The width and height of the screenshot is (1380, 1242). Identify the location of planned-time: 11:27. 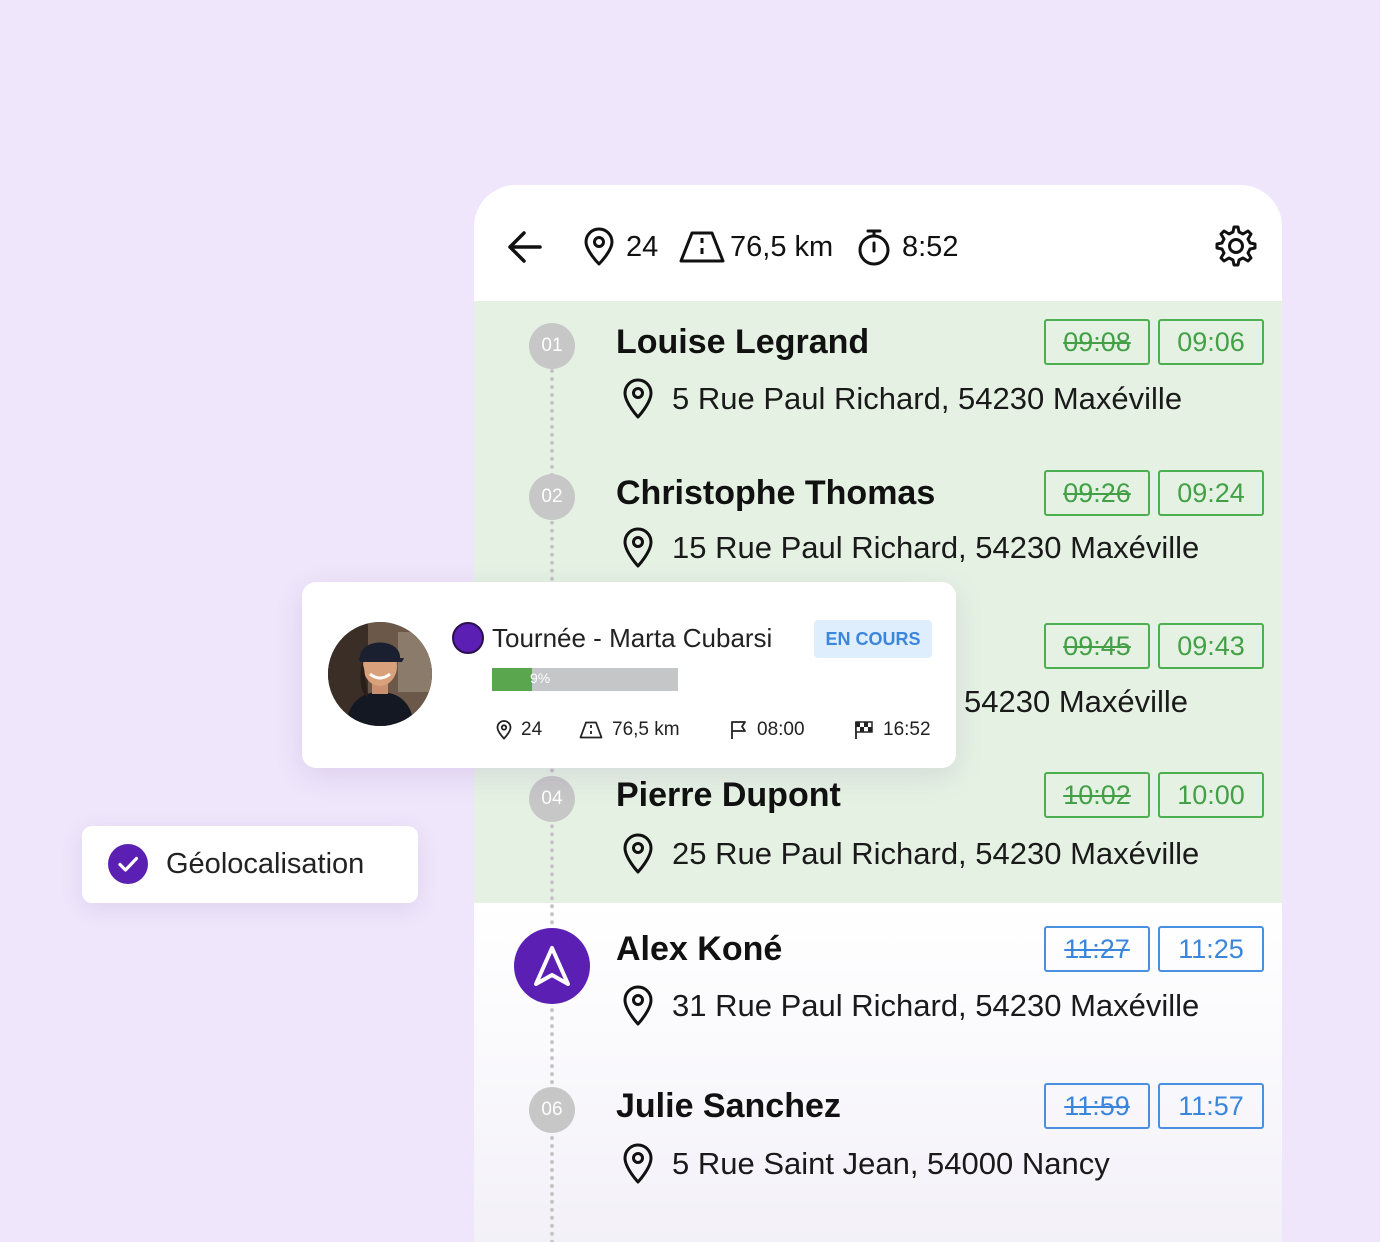
(1097, 949).